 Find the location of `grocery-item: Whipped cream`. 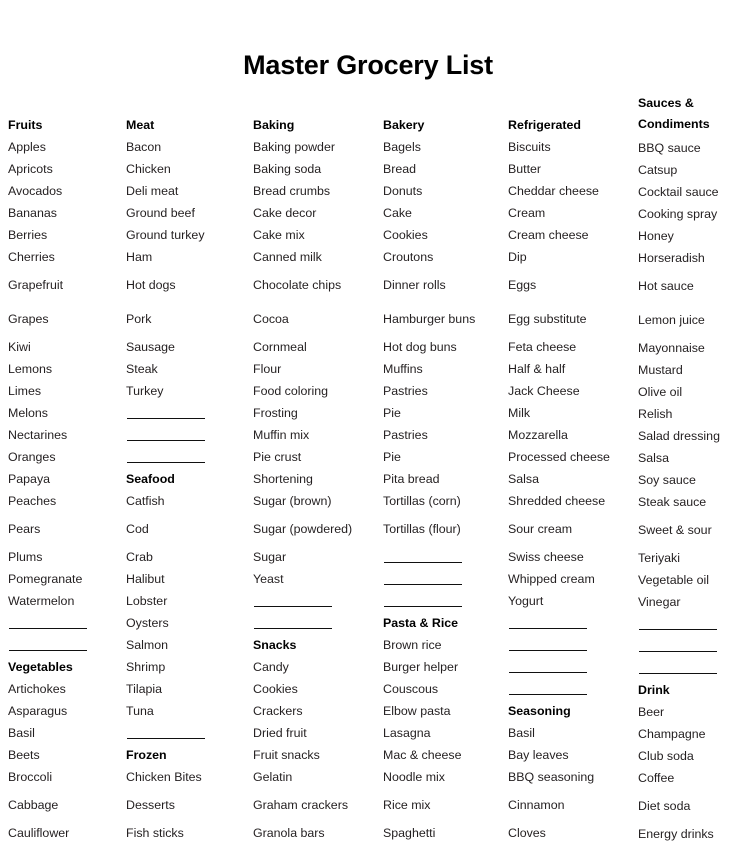

grocery-item: Whipped cream is located at coordinates (573, 579).